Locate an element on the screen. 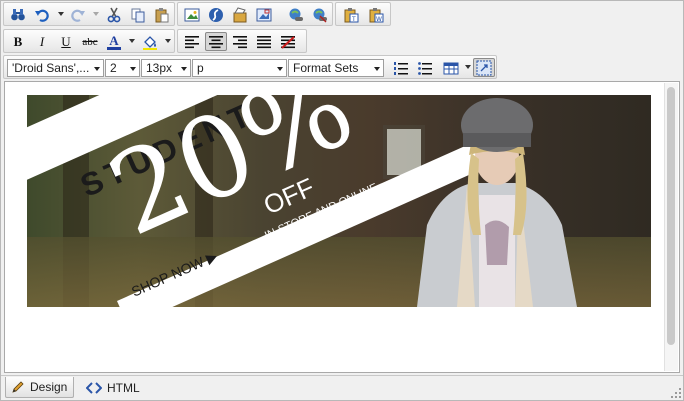 The width and height of the screenshot is (684, 401). font-color-button: A is located at coordinates (114, 41).